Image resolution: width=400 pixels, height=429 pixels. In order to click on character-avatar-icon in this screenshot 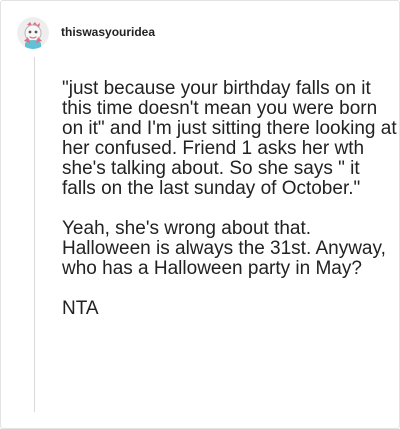, I will do `click(33, 33)`.